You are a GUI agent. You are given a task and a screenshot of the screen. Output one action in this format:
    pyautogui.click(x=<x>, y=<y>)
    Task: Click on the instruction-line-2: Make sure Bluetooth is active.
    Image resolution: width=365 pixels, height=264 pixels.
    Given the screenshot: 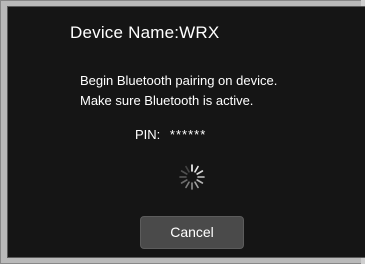 What is the action you would take?
    pyautogui.click(x=167, y=100)
    